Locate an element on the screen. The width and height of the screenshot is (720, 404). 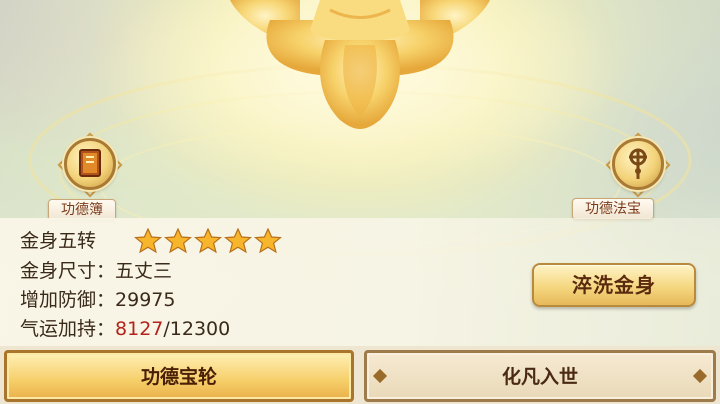
merit-book-icon is located at coordinates (90, 164).